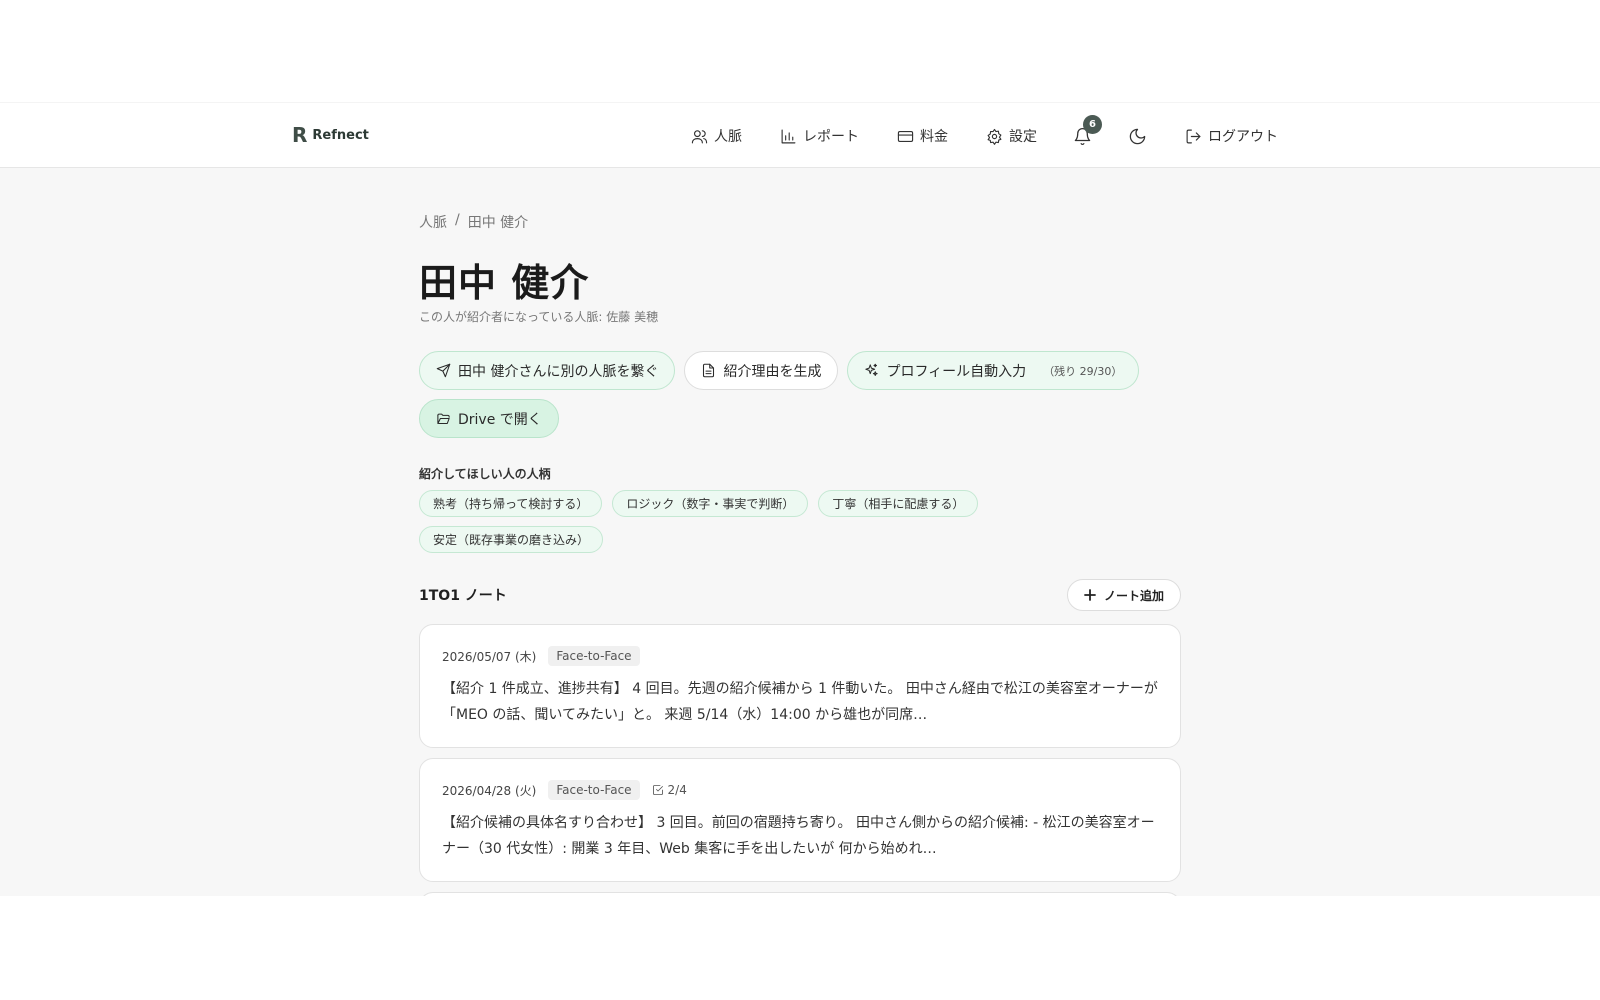 Image resolution: width=1600 pixels, height=1000 pixels. I want to click on nav-contacts: 人脈, so click(716, 136).